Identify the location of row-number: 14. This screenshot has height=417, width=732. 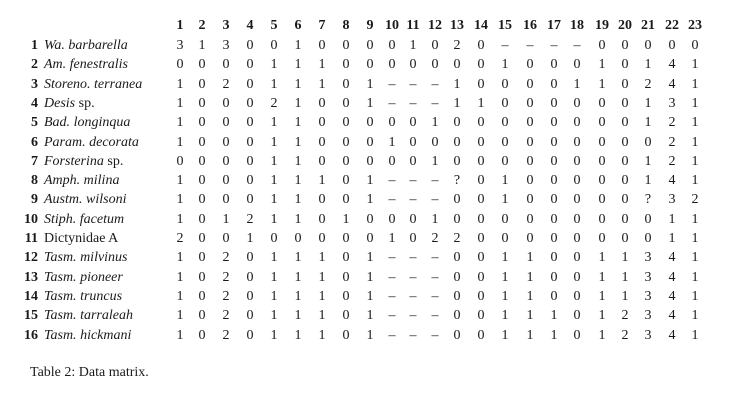
(31, 296).